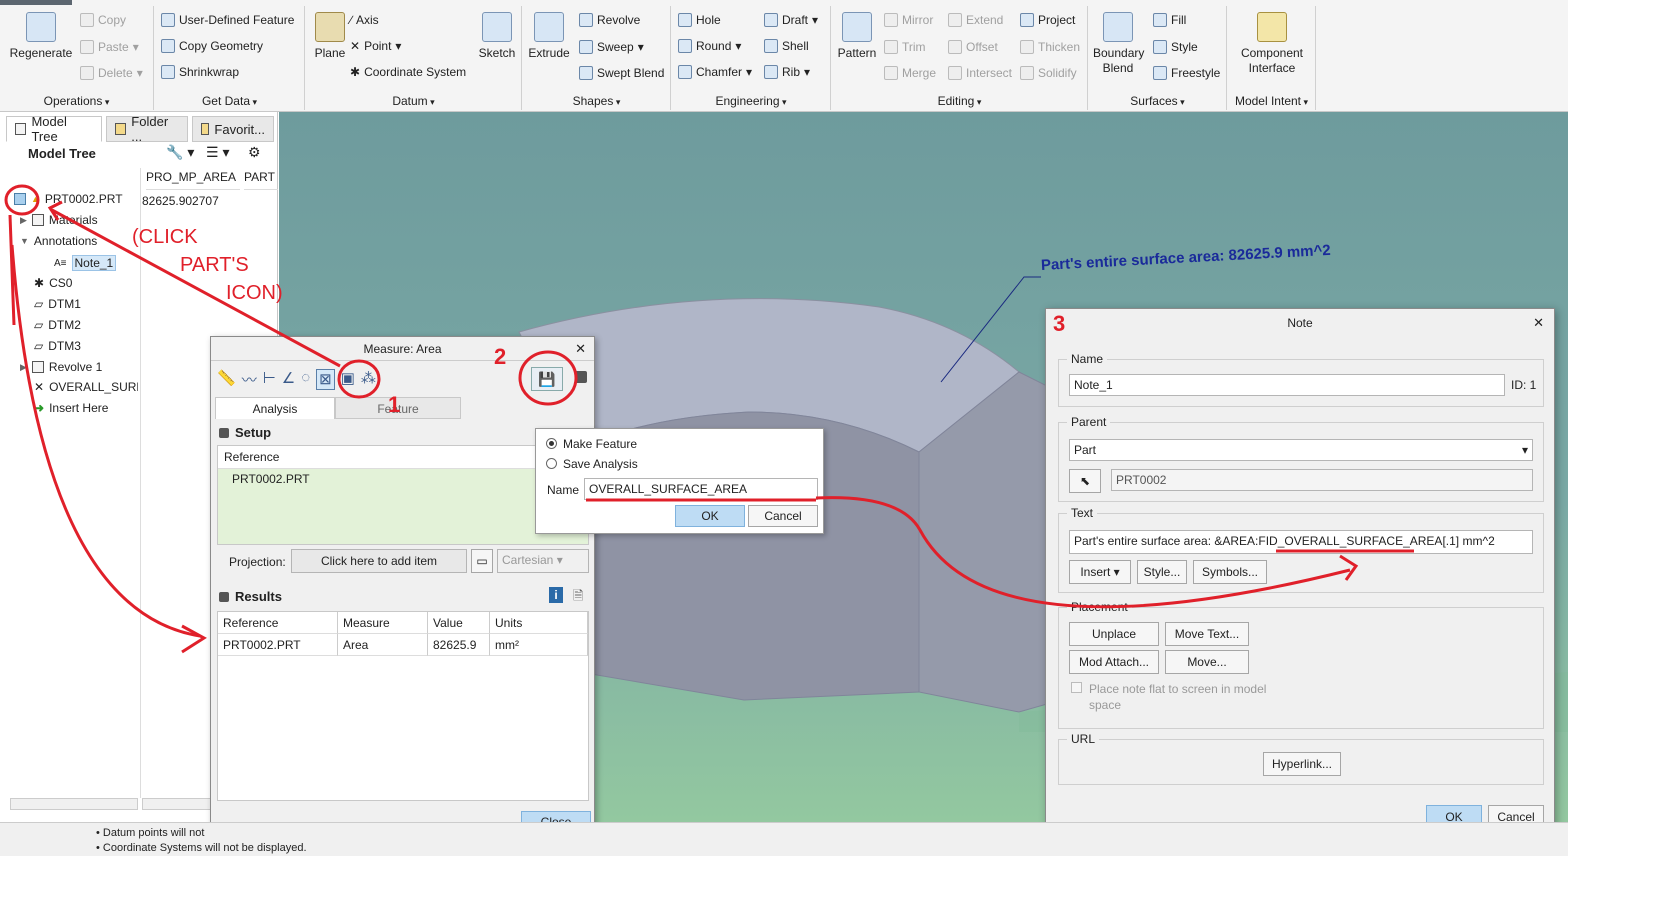  What do you see at coordinates (403, 495) in the screenshot?
I see `reference-collector: Reference PRT0002.PRT` at bounding box center [403, 495].